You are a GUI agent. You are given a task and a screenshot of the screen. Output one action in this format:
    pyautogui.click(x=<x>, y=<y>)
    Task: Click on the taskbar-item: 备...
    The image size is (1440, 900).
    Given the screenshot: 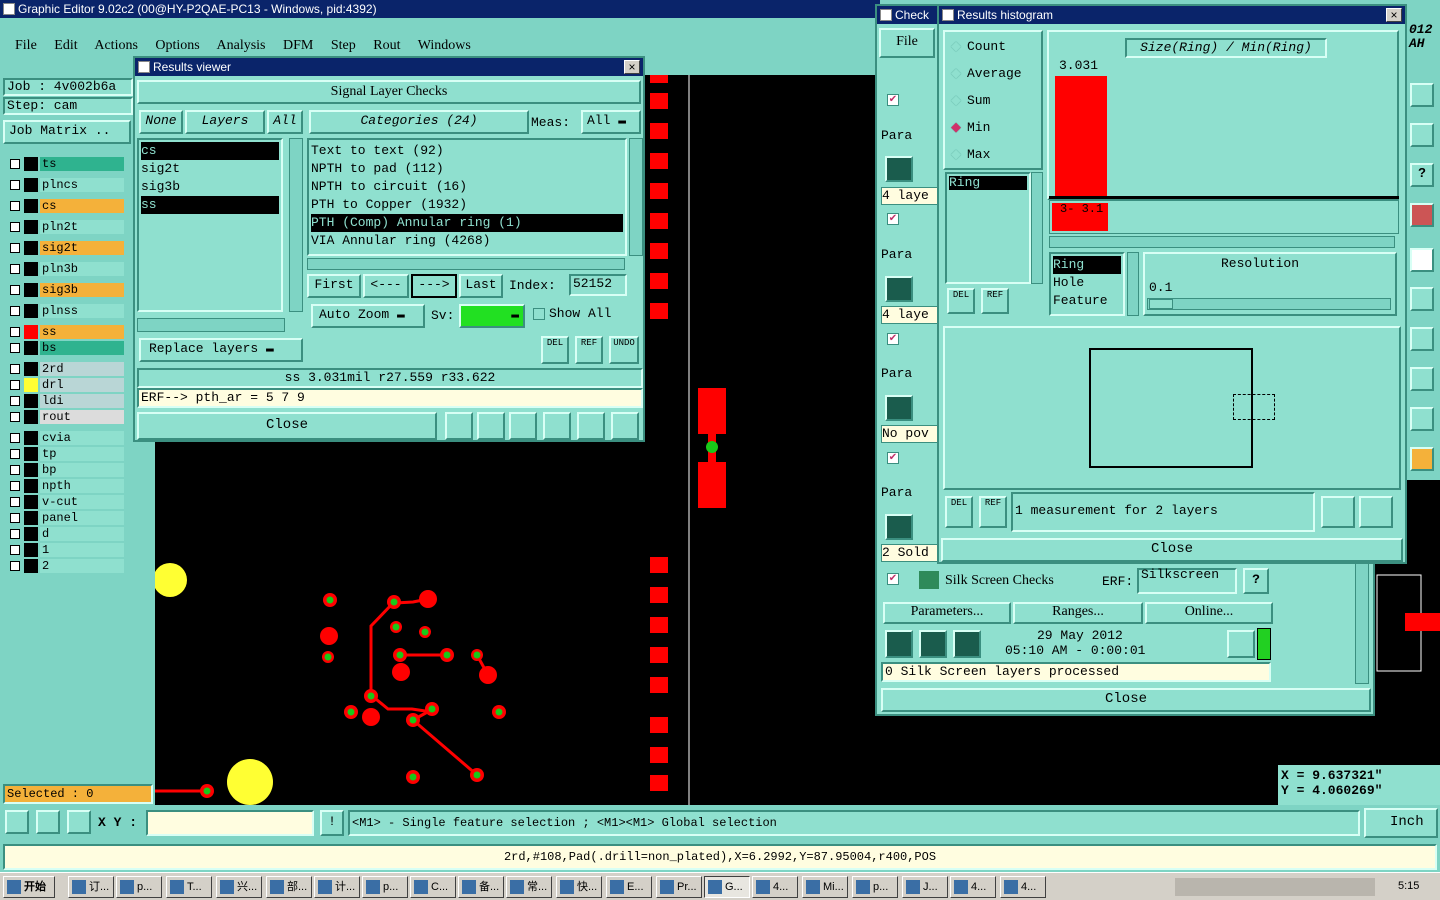 What is the action you would take?
    pyautogui.click(x=481, y=887)
    